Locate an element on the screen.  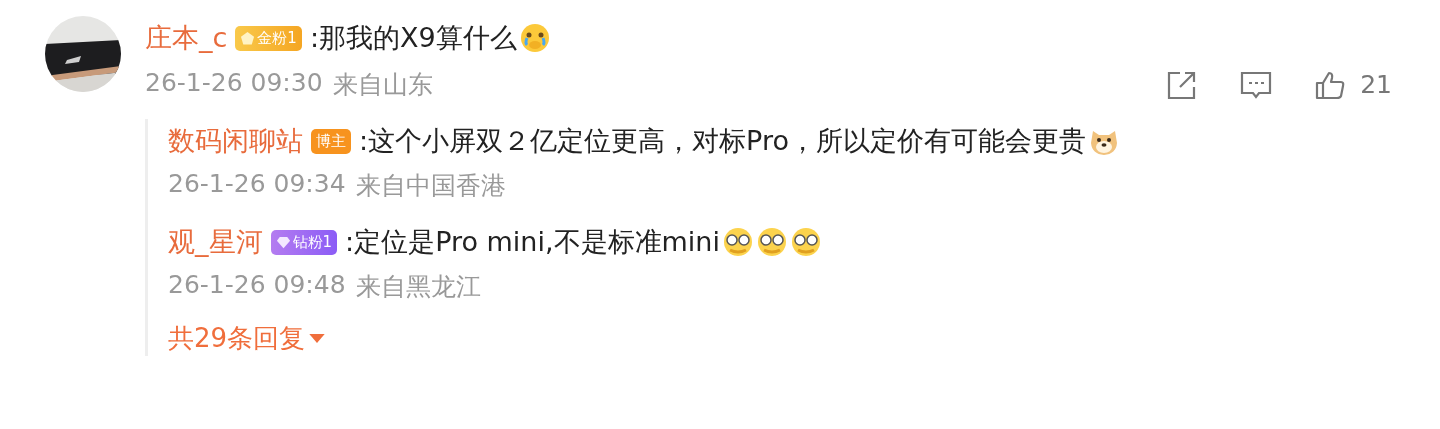
fan-badge: 博主 is located at coordinates (331, 141).